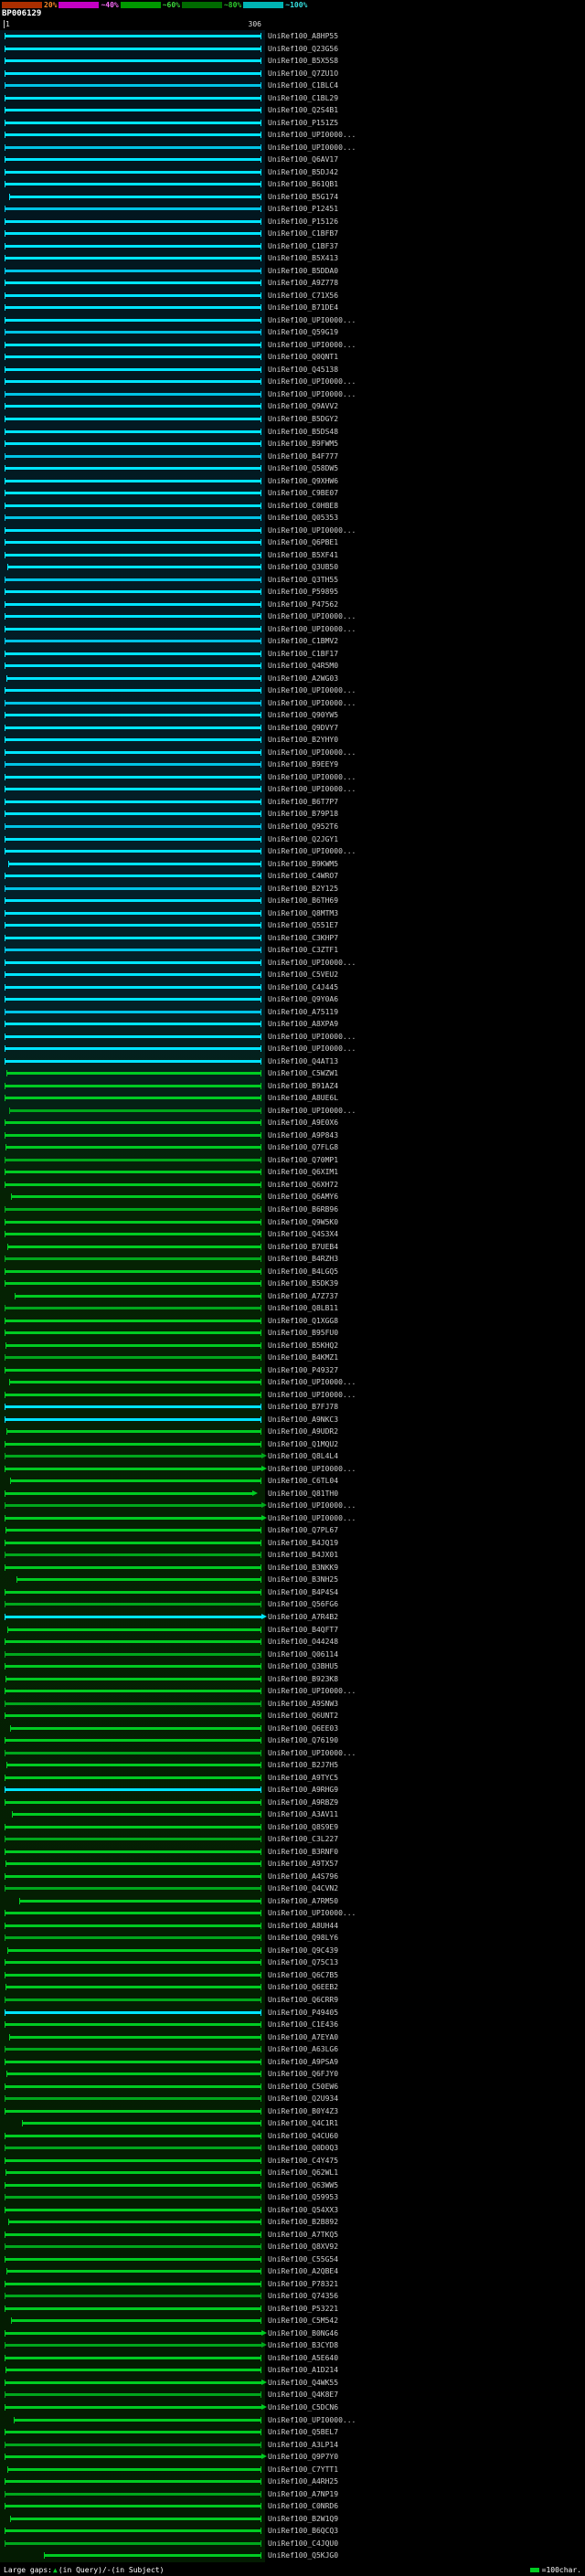 The width and height of the screenshot is (585, 2576). I want to click on hit-label: UniRef100_B4LGQ5, so click(425, 1272).